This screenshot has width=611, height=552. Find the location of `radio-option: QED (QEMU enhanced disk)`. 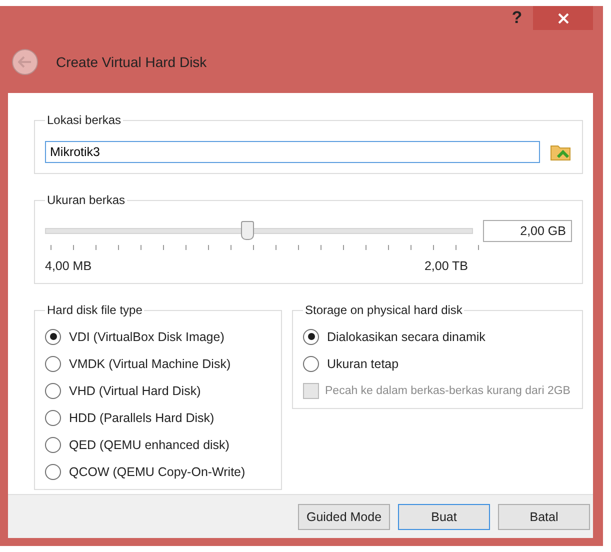

radio-option: QED (QEMU enhanced disk) is located at coordinates (137, 444).